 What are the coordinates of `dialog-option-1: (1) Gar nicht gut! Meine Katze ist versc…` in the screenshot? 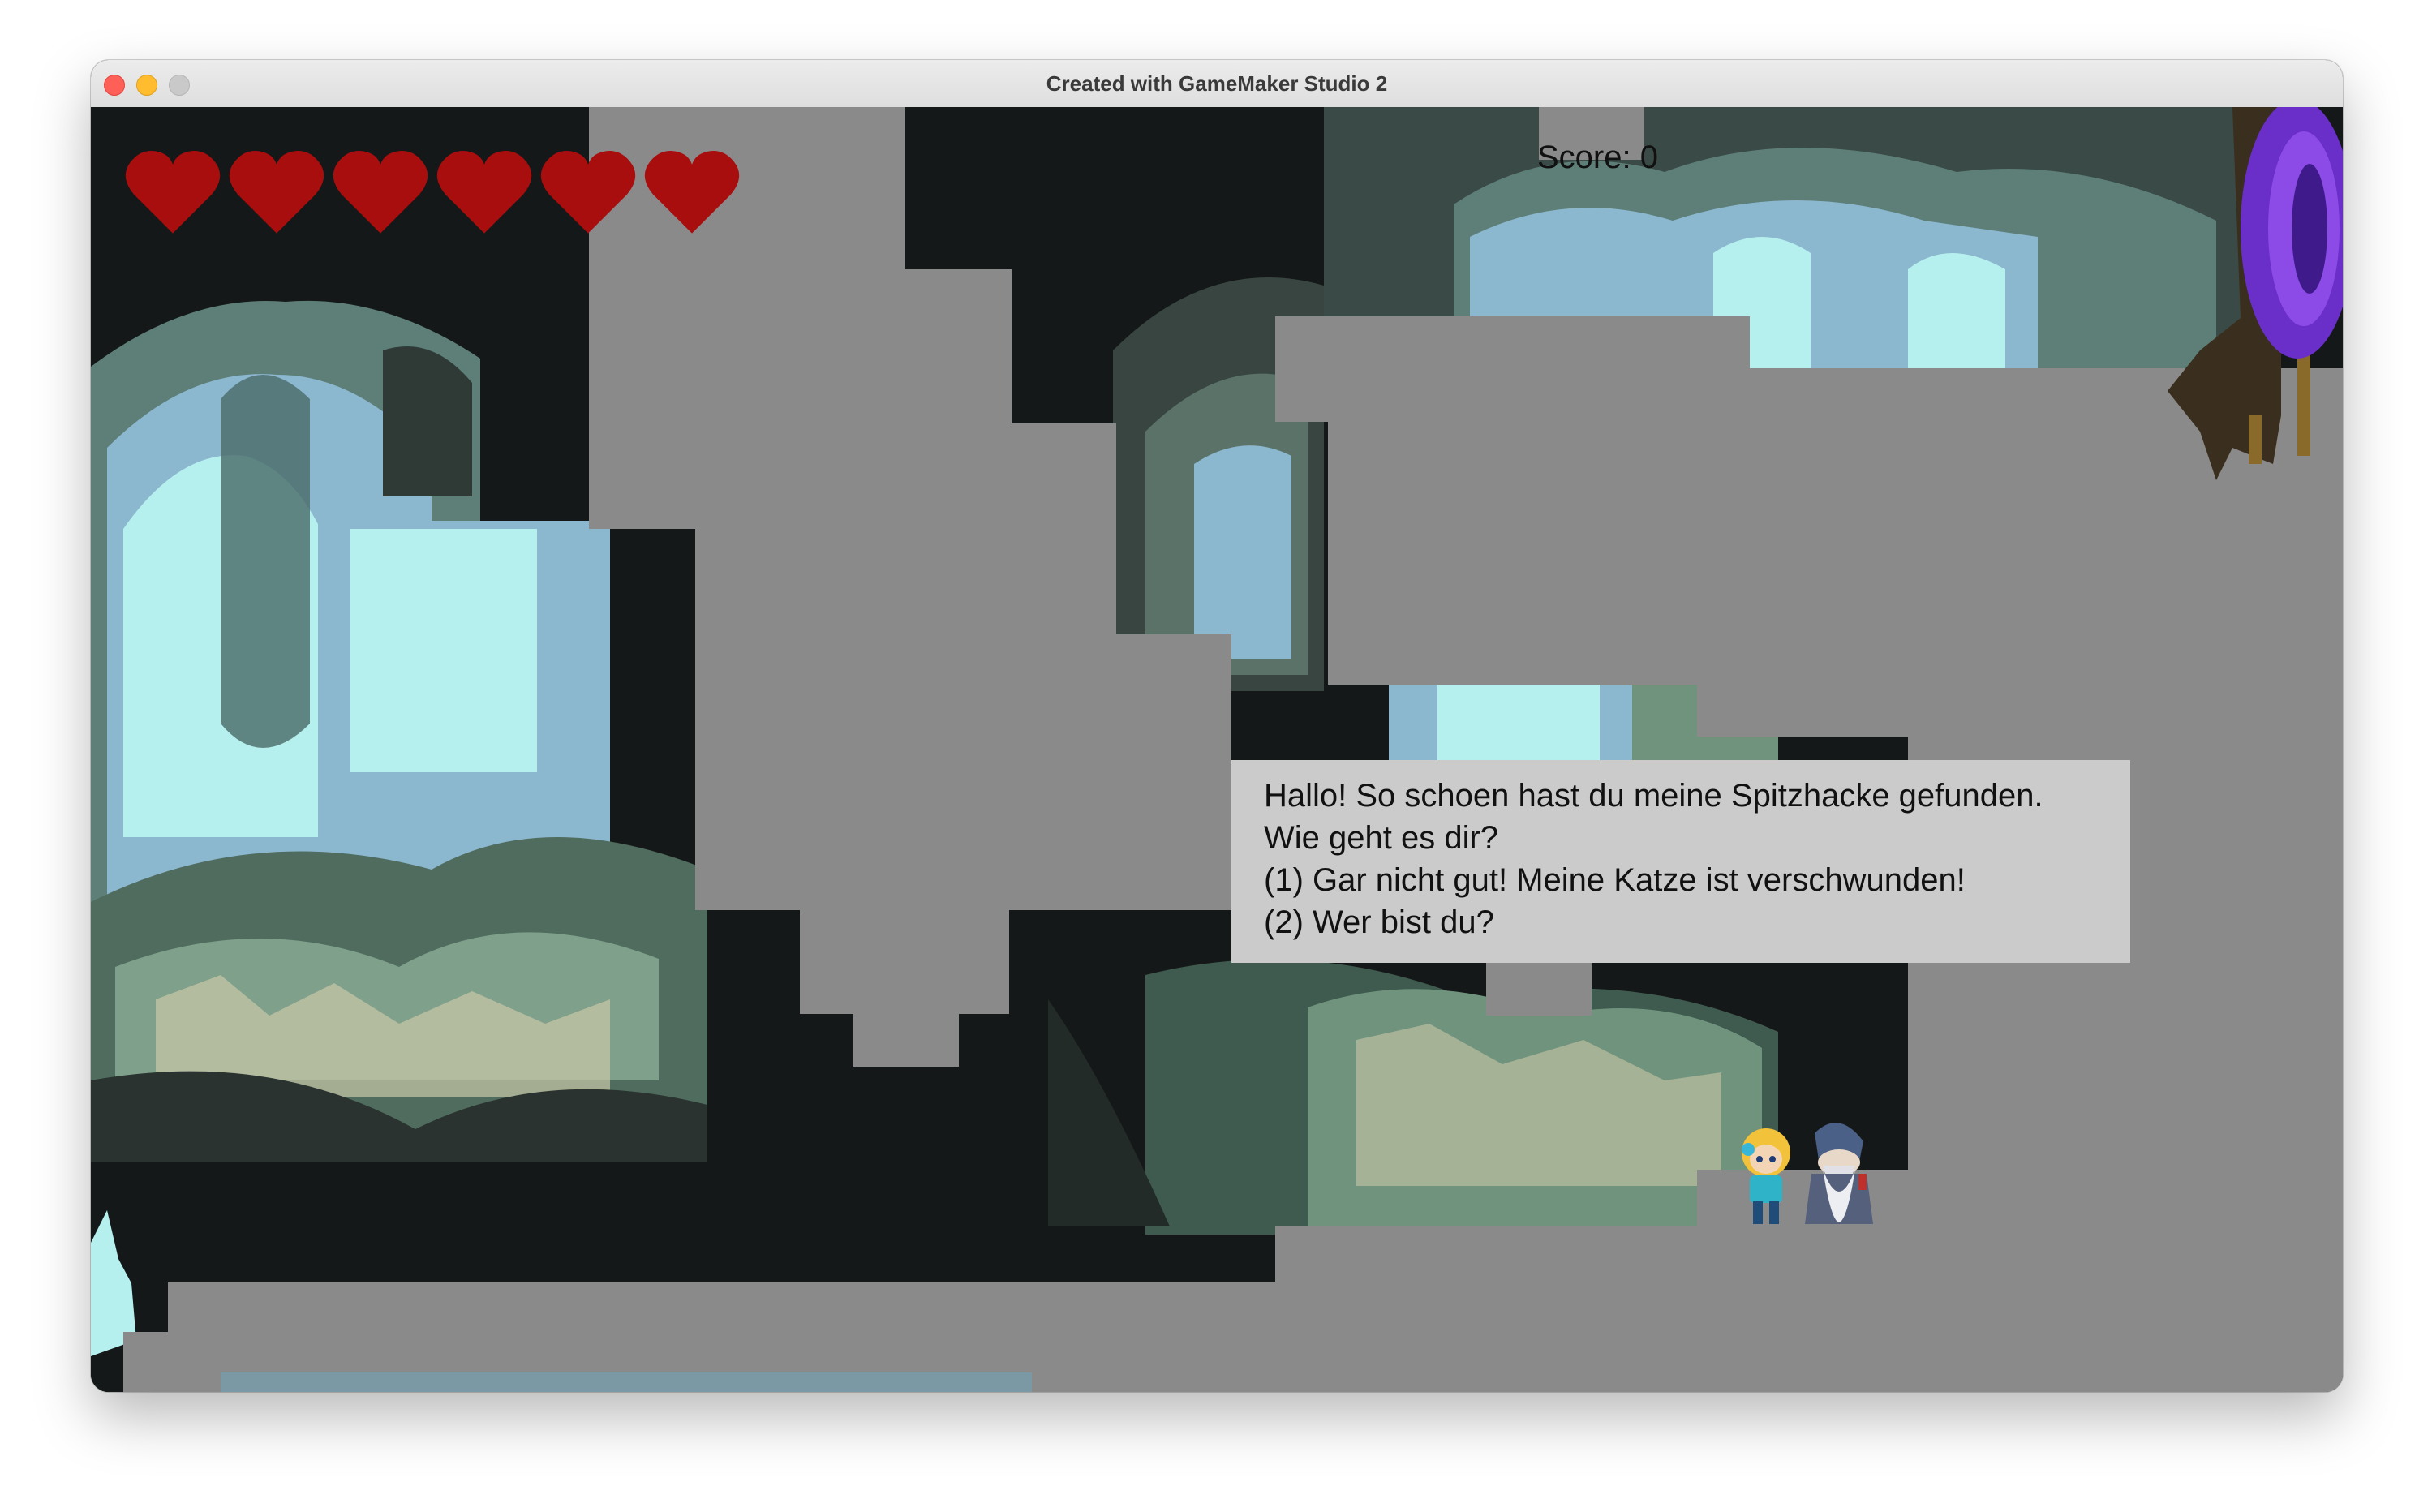 It's located at (1697, 880).